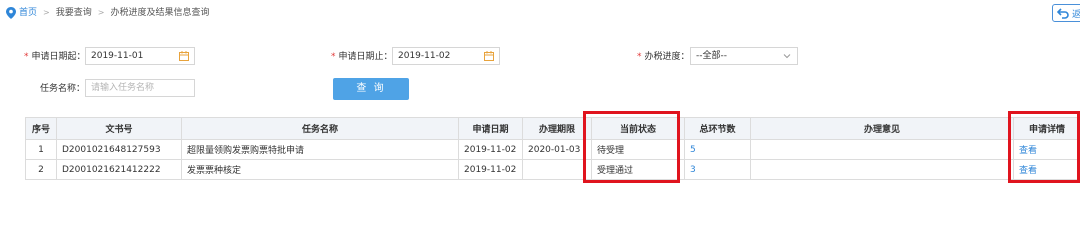 This screenshot has height=240, width=1080. I want to click on progress-select-value: --全部--, so click(711, 56).